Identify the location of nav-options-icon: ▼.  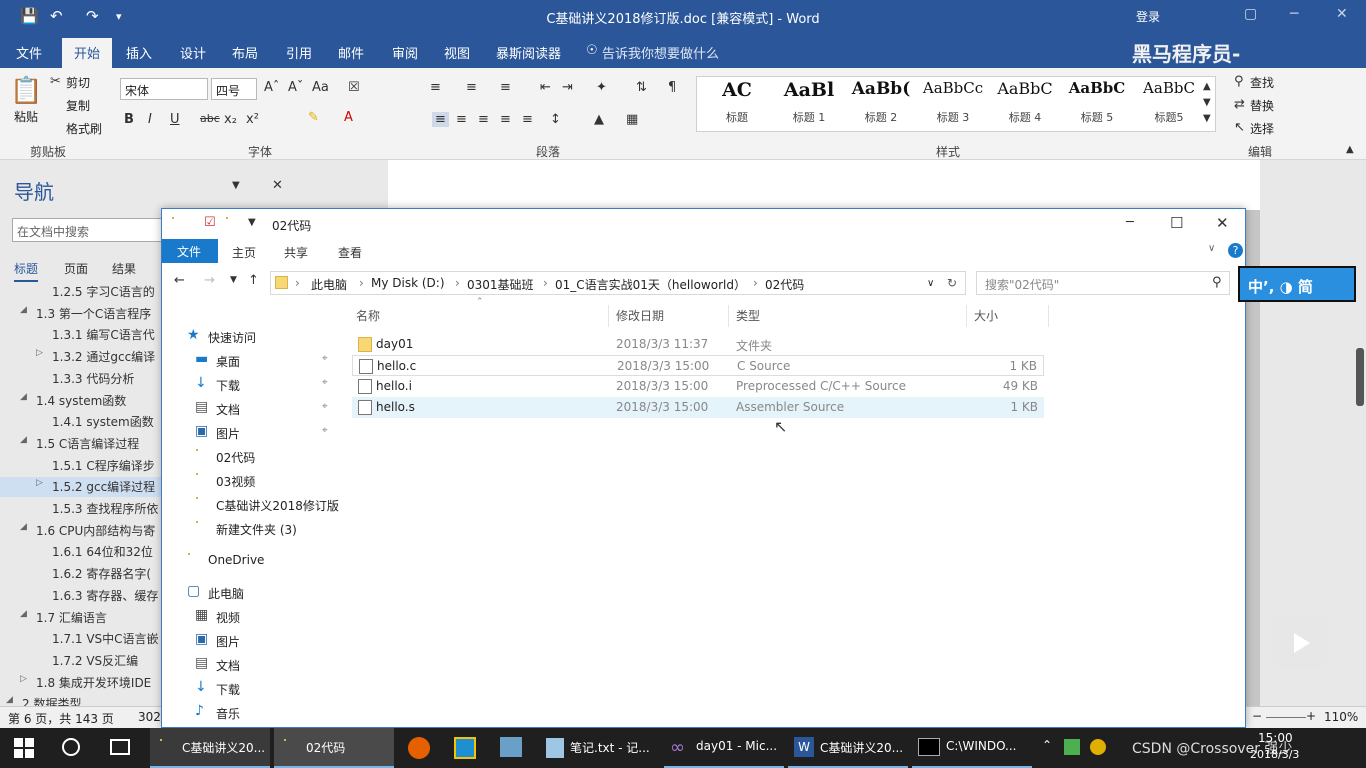
(236, 185).